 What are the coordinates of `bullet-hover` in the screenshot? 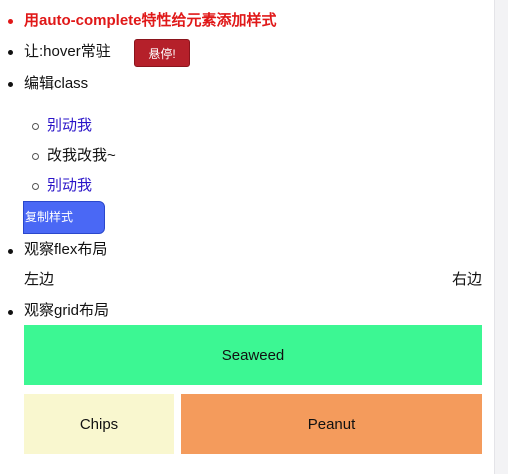 It's located at (10, 52).